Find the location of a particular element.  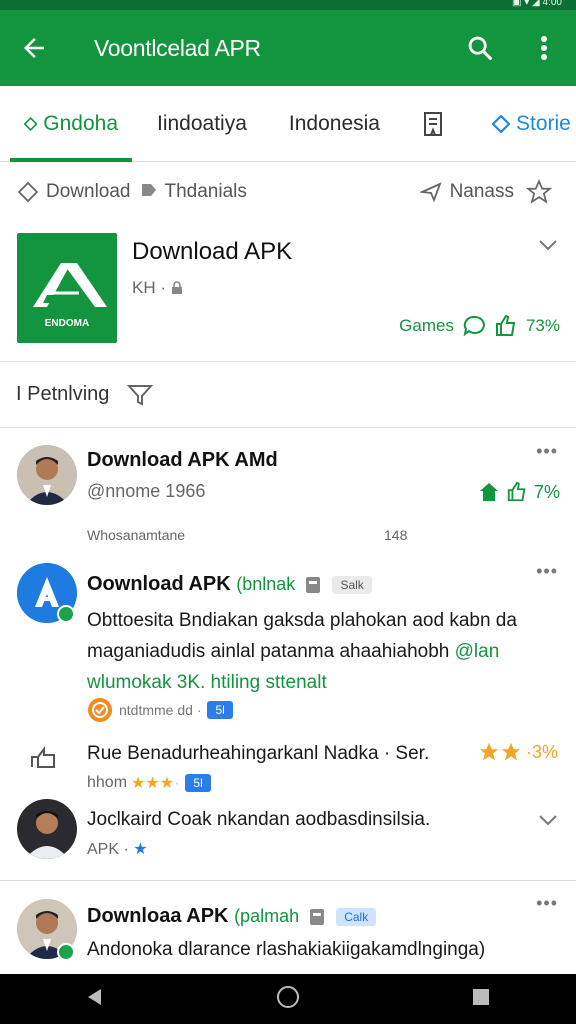

badge-icon is located at coordinates (100, 710).